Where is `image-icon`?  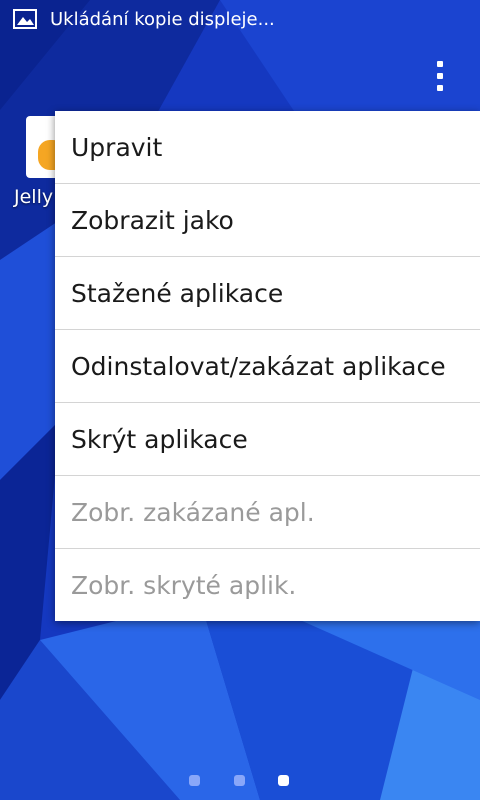 image-icon is located at coordinates (25, 19).